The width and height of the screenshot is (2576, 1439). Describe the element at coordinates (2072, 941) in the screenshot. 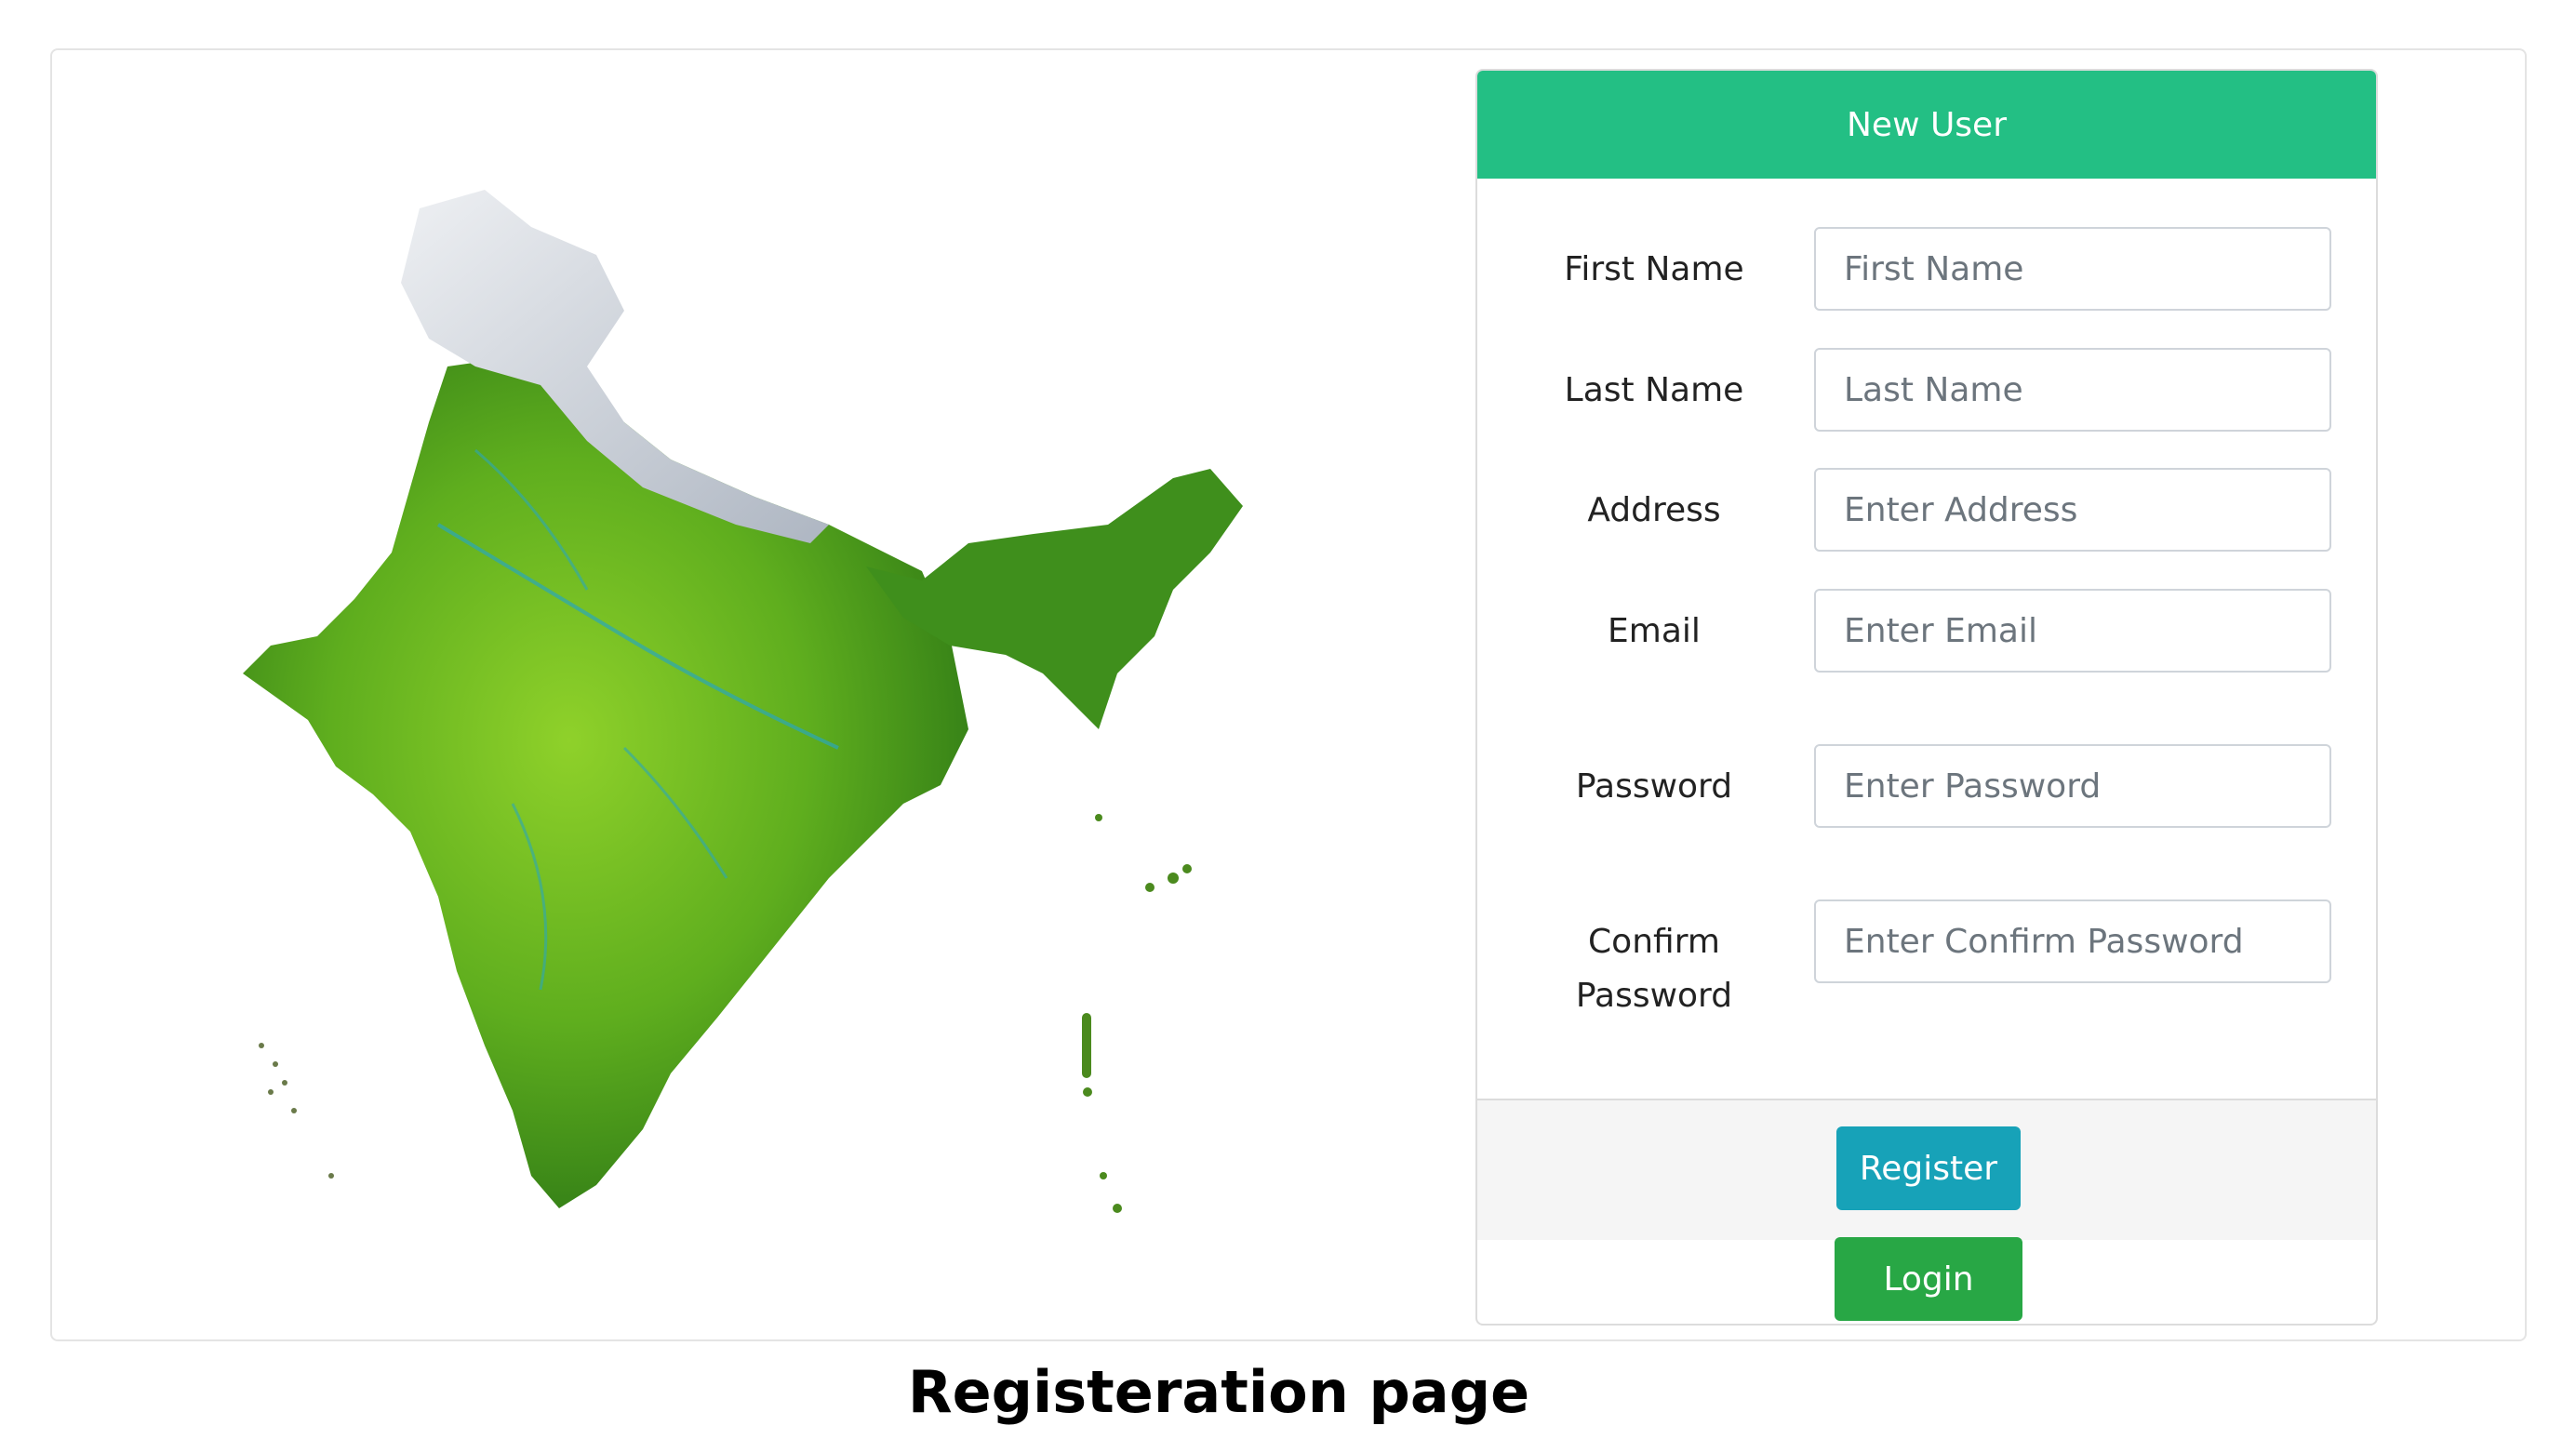

I see `confirm-password-input` at that location.